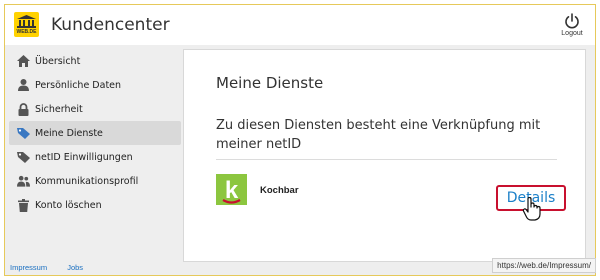  What do you see at coordinates (23, 205) in the screenshot?
I see `trash-icon` at bounding box center [23, 205].